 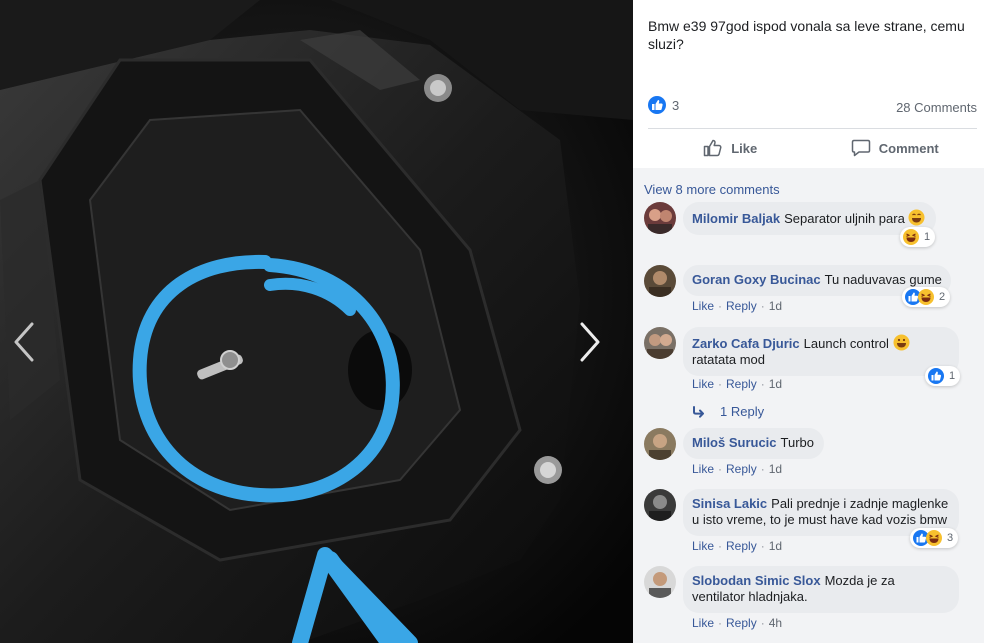 I want to click on view-replies-label: 1 Reply, so click(x=742, y=411).